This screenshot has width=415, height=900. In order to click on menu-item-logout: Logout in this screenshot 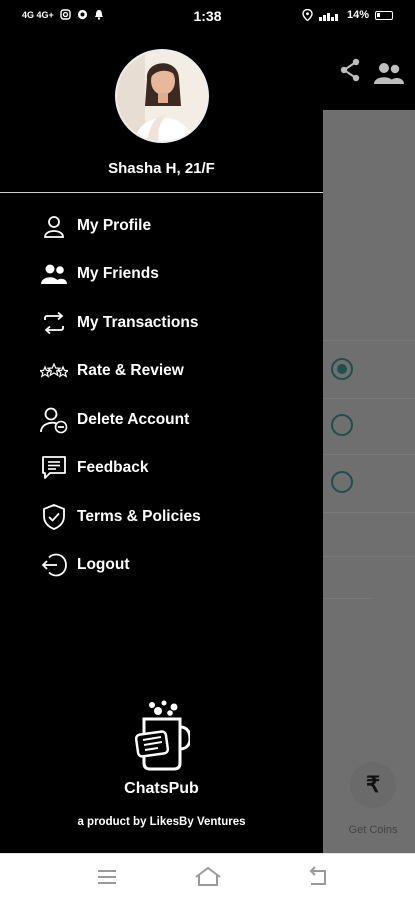, I will do `click(175, 565)`.